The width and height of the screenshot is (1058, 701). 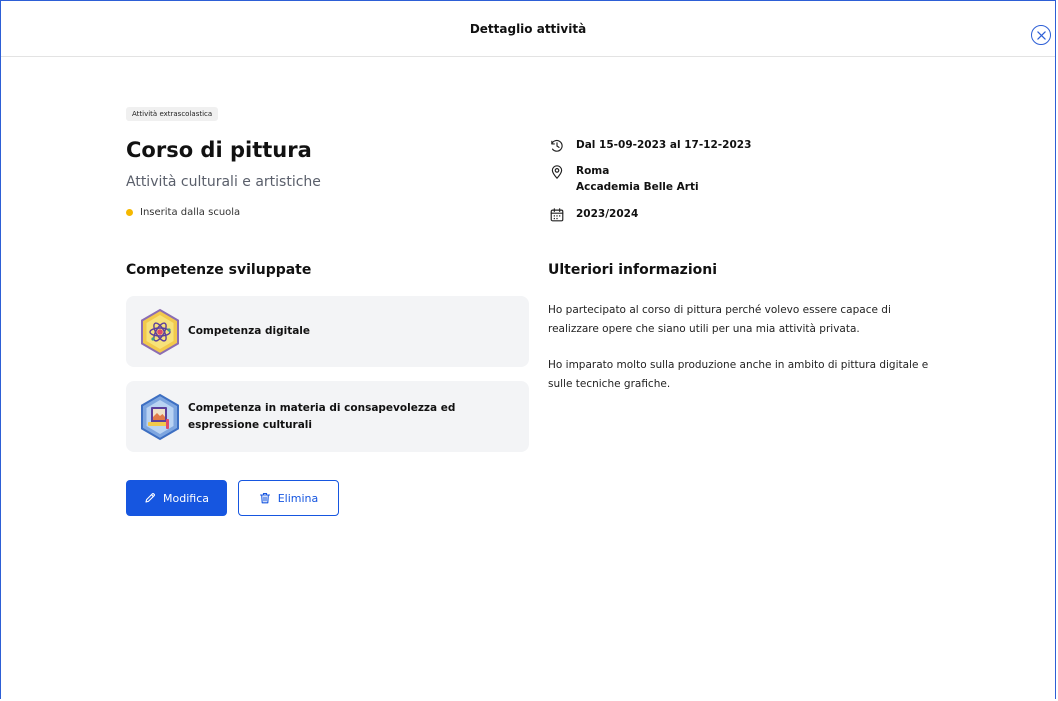 I want to click on more-info-title: Ulteriori informazioni, so click(x=632, y=270).